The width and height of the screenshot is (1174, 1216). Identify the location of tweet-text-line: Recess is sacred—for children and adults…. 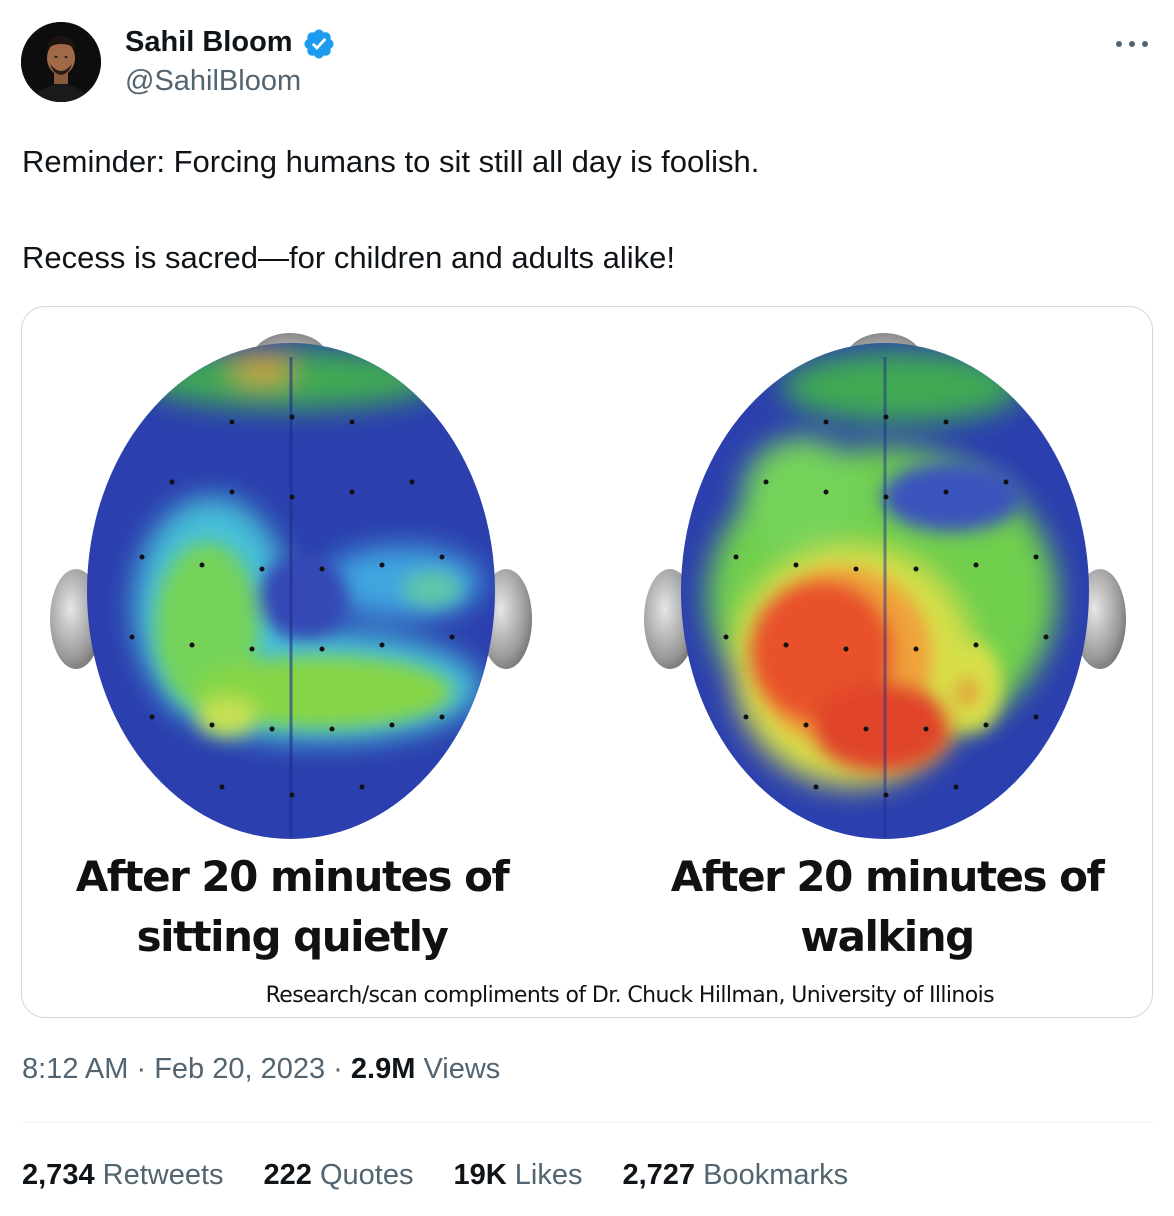
(349, 257).